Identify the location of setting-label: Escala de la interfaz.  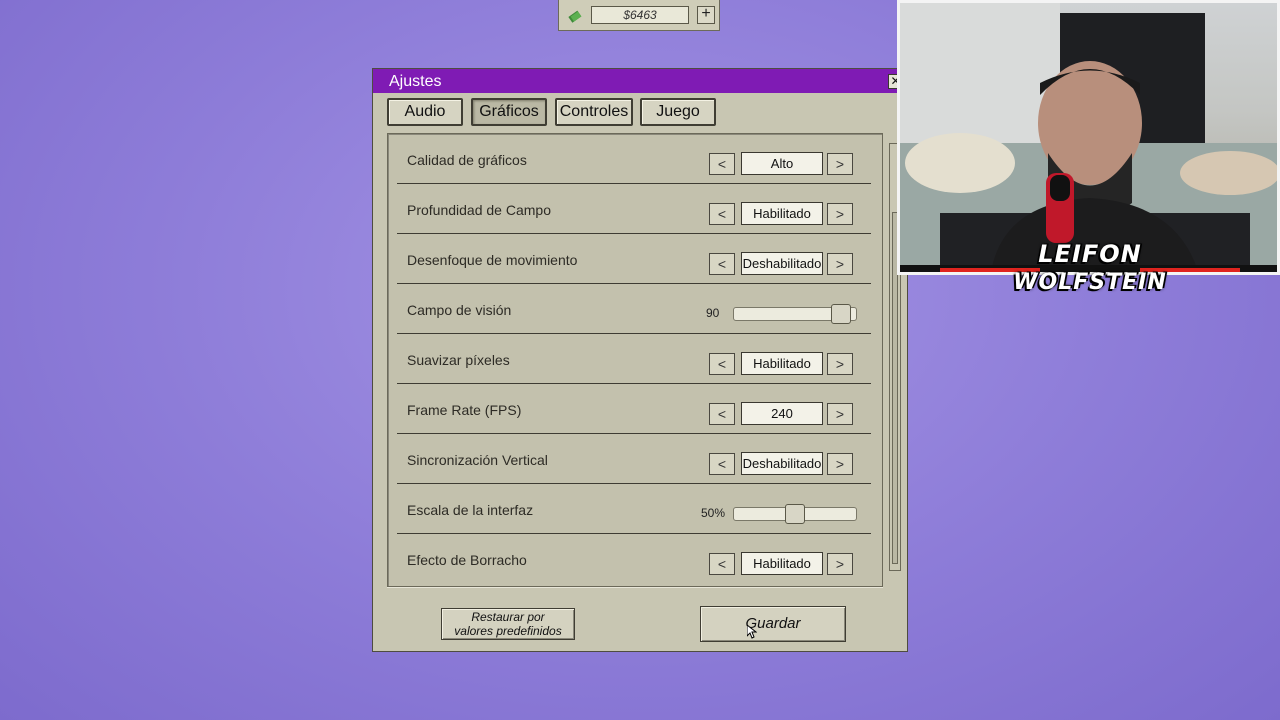
(470, 510).